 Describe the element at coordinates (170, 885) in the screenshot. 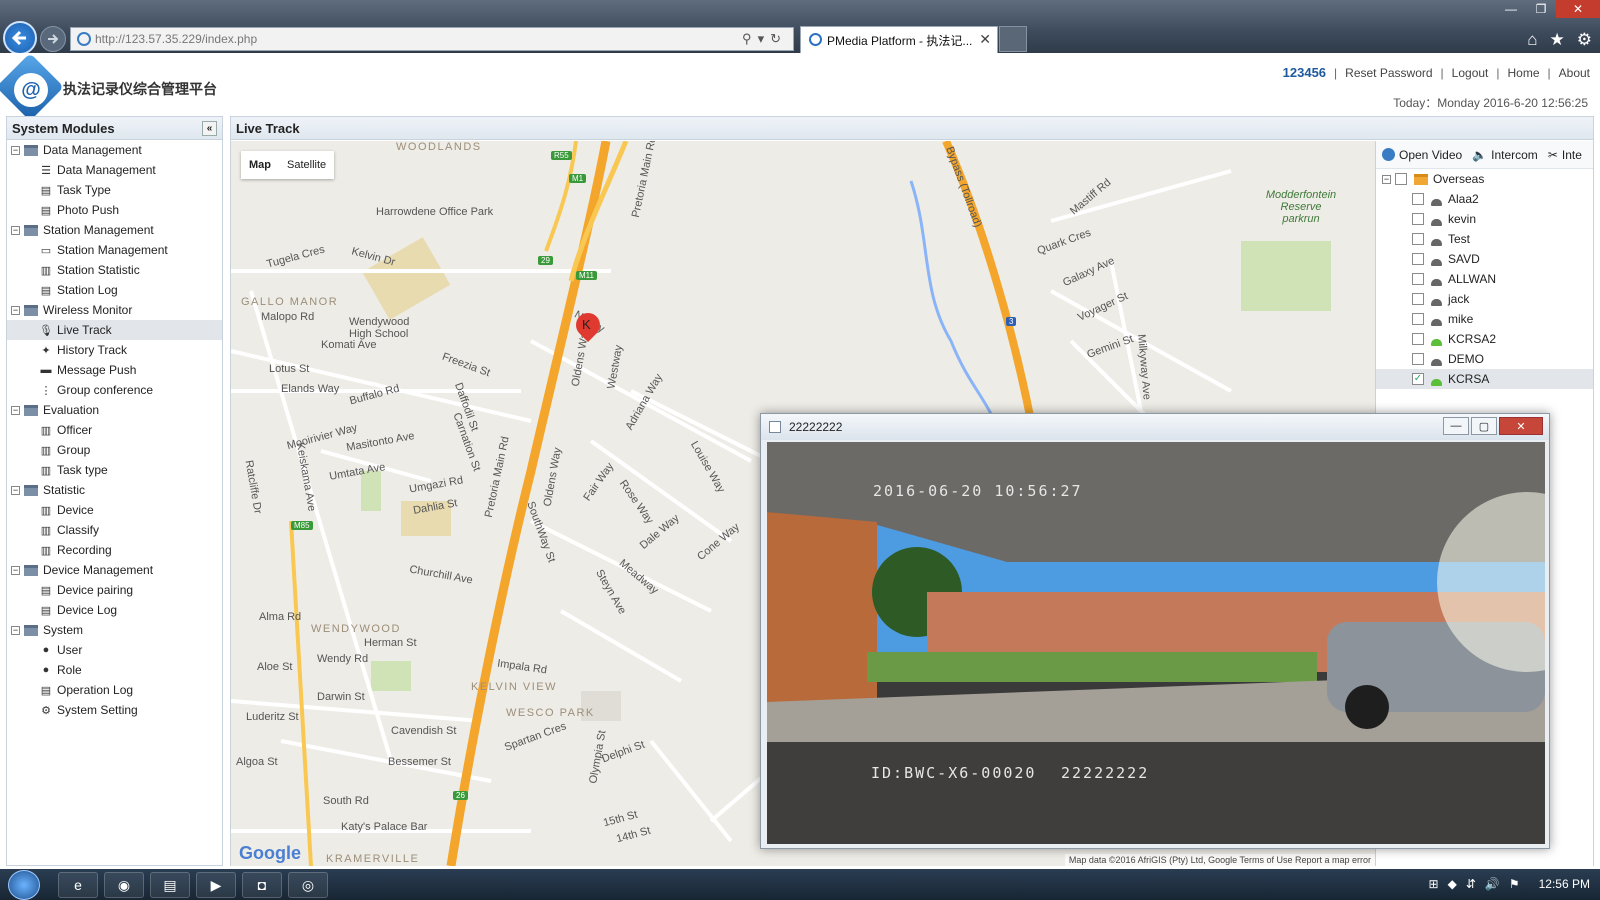

I see `explorer-folder-icon: ▤` at that location.